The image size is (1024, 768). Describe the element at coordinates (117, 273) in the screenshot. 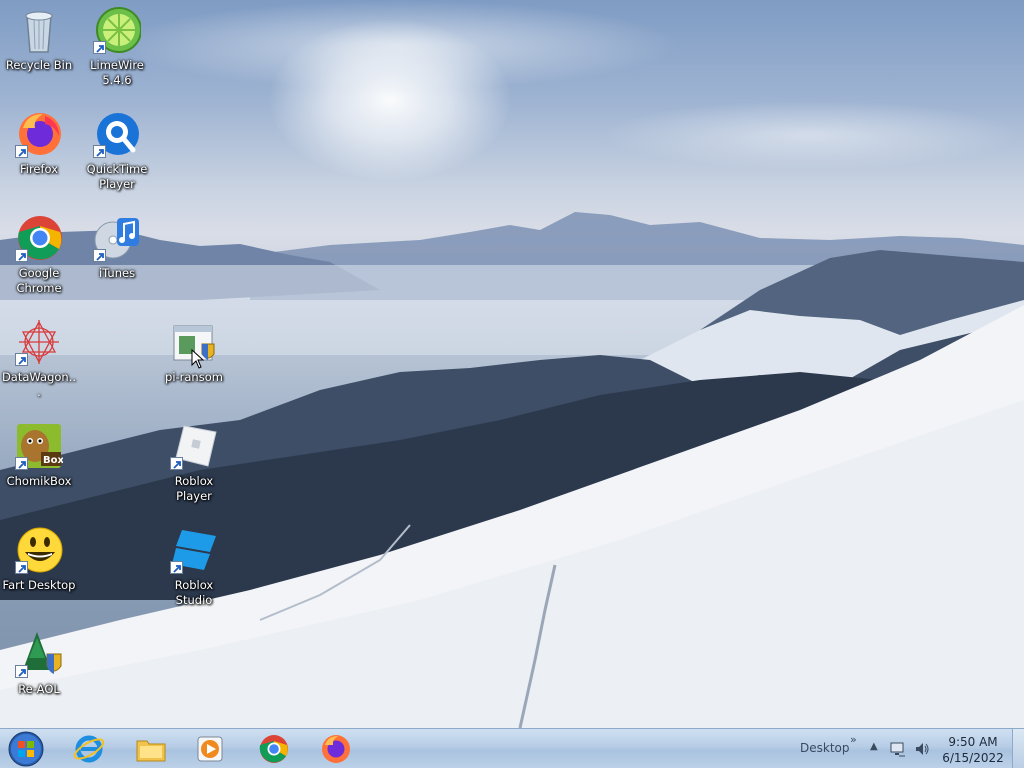

I see `desktop-icon-label: iTunes` at that location.